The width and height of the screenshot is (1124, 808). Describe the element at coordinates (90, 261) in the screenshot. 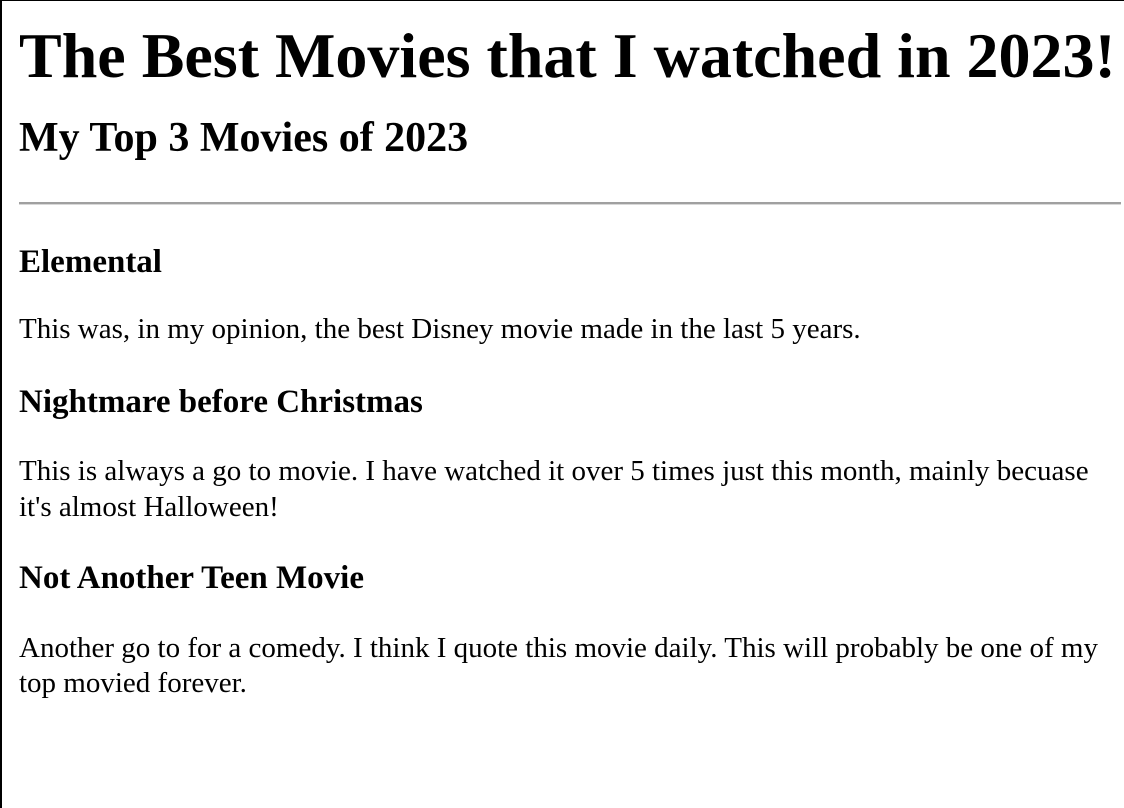

I see `movie-title: Elemental` at that location.